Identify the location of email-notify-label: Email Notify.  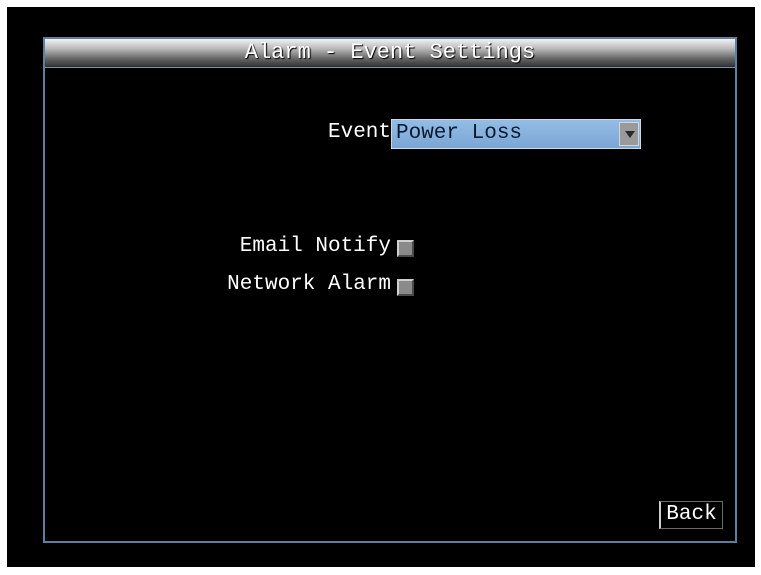
(315, 246).